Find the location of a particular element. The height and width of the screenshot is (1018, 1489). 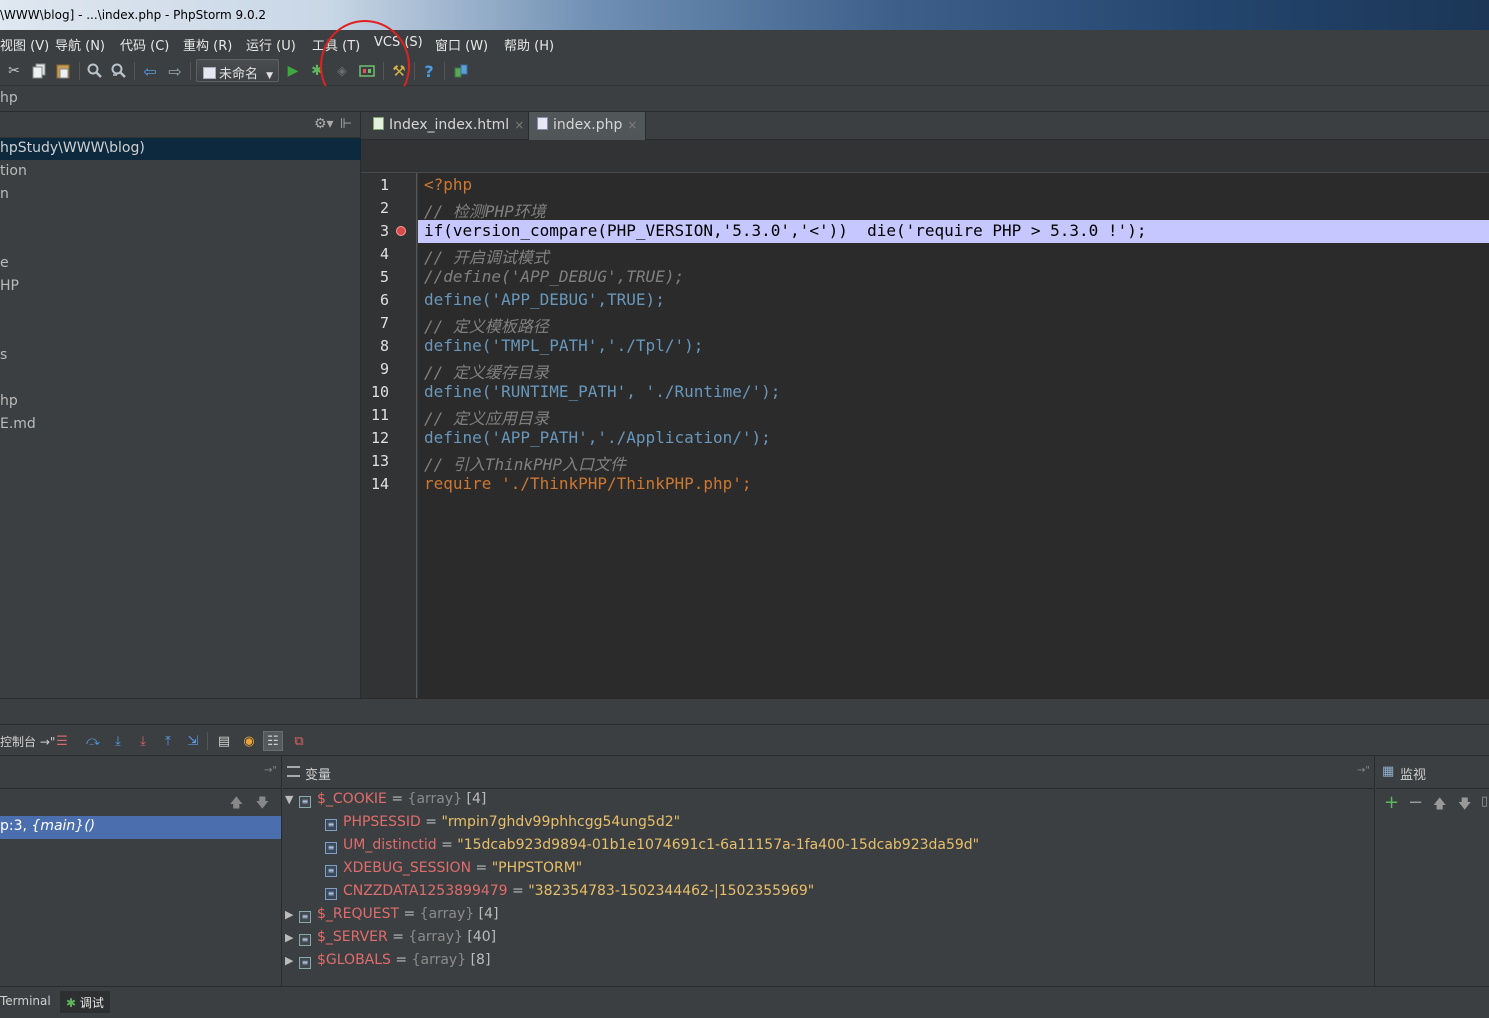

string-field-icon: ≡ is located at coordinates (331, 894).